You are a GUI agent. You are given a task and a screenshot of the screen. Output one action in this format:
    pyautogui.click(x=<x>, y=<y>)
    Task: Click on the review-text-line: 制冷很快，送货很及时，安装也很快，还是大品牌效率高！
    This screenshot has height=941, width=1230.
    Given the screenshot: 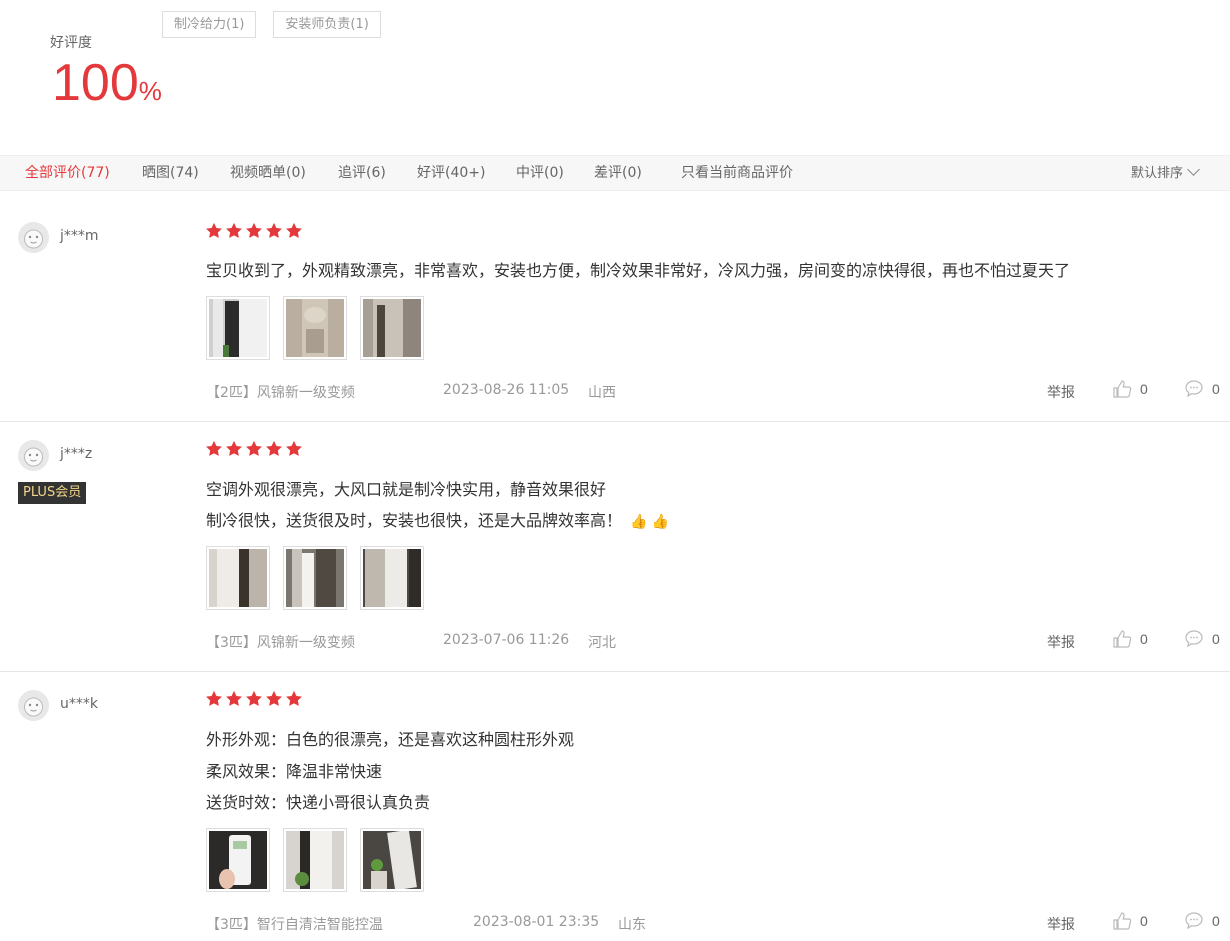 What is the action you would take?
    pyautogui.click(x=414, y=520)
    